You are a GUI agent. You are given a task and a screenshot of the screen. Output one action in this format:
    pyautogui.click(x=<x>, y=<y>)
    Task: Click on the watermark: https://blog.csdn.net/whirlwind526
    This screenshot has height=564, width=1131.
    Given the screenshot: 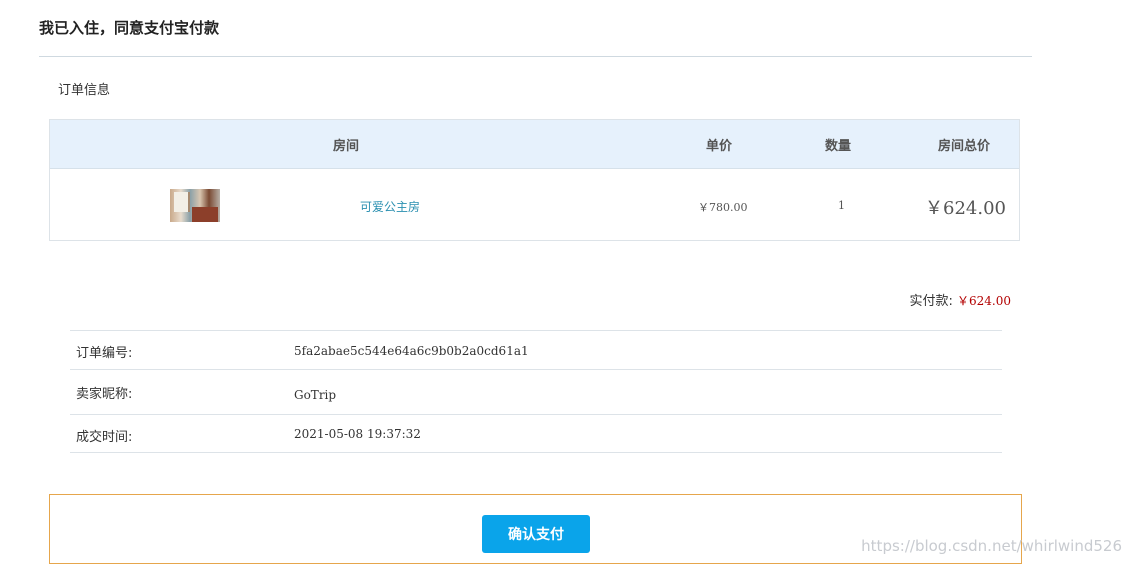 What is the action you would take?
    pyautogui.click(x=991, y=546)
    